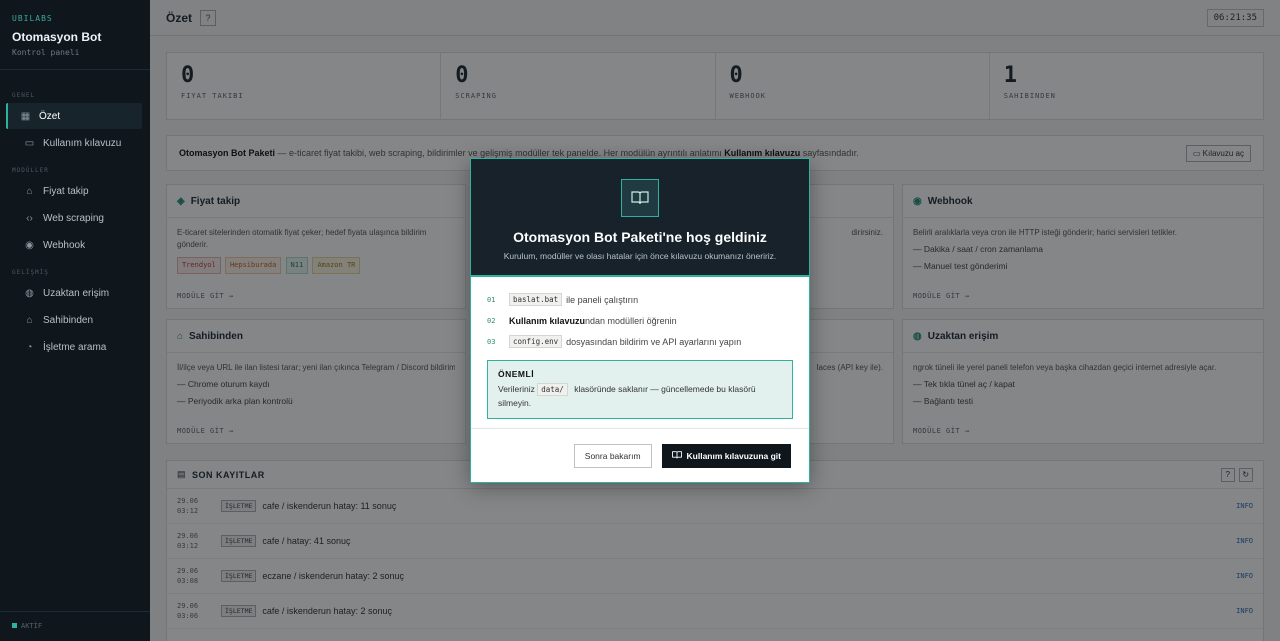 Image resolution: width=1280 pixels, height=641 pixels. Describe the element at coordinates (536, 299) in the screenshot. I see `code-snippet: baslat.bat` at that location.